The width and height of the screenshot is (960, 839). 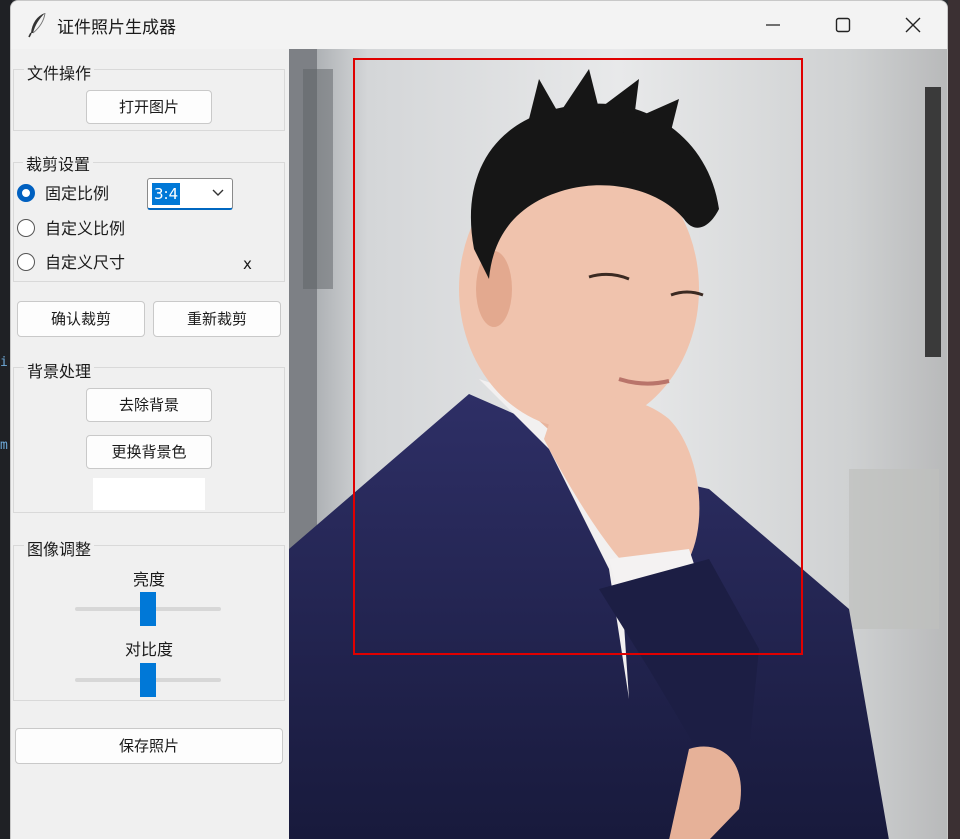 What do you see at coordinates (148, 680) in the screenshot?
I see `contrast-slider-thumb` at bounding box center [148, 680].